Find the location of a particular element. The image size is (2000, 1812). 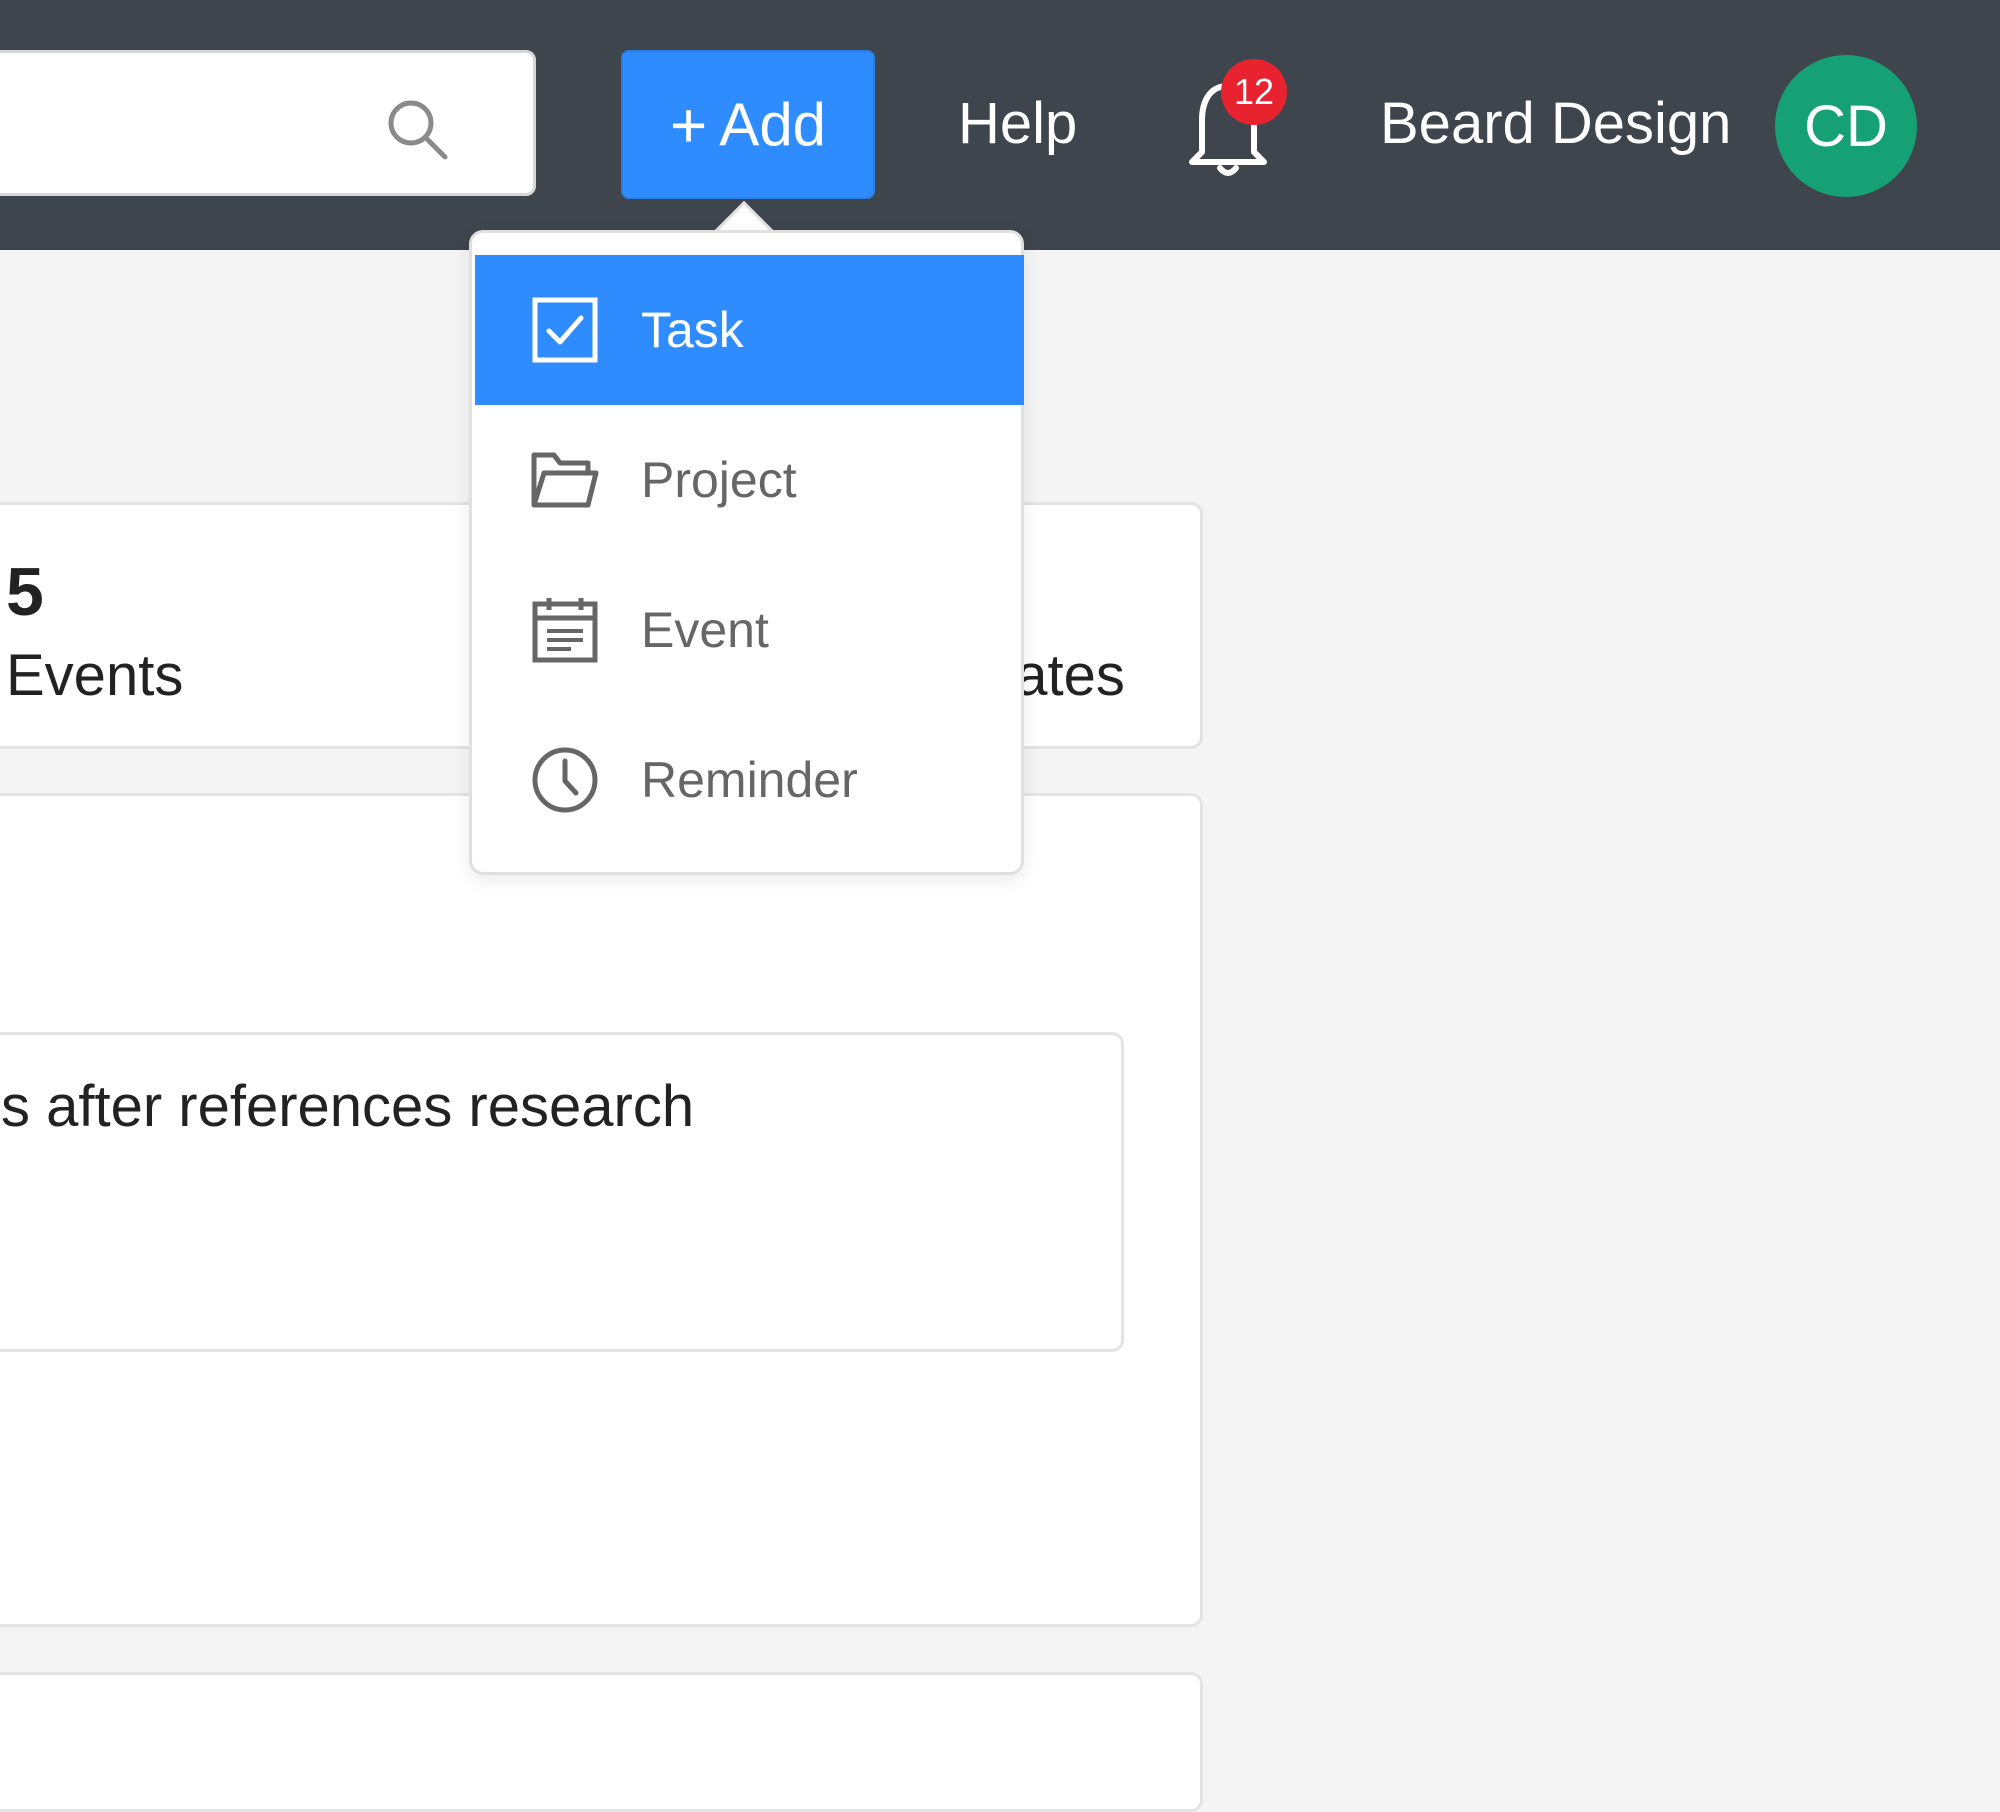

avatar: CD is located at coordinates (1846, 126).